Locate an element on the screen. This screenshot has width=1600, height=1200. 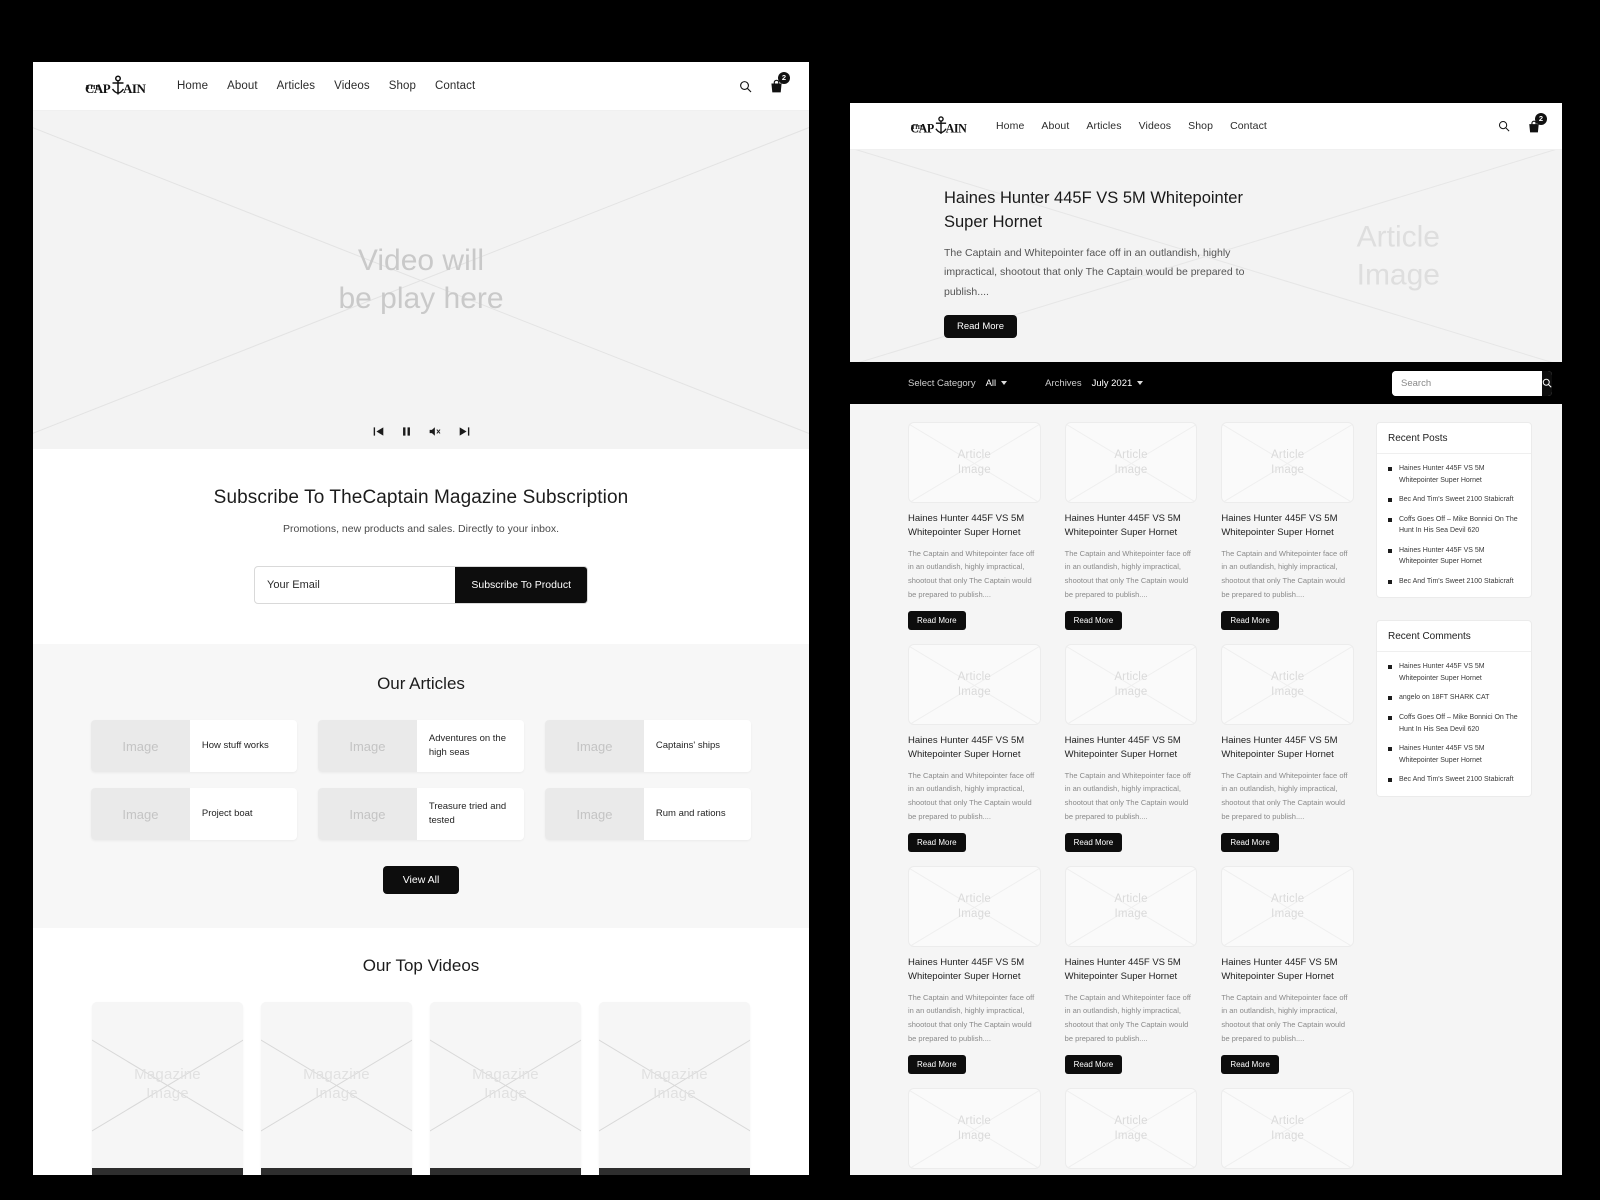
videos-grid-row1: Magazine Image 4 Videos Magazine Image is located at coordinates (421, 1088).